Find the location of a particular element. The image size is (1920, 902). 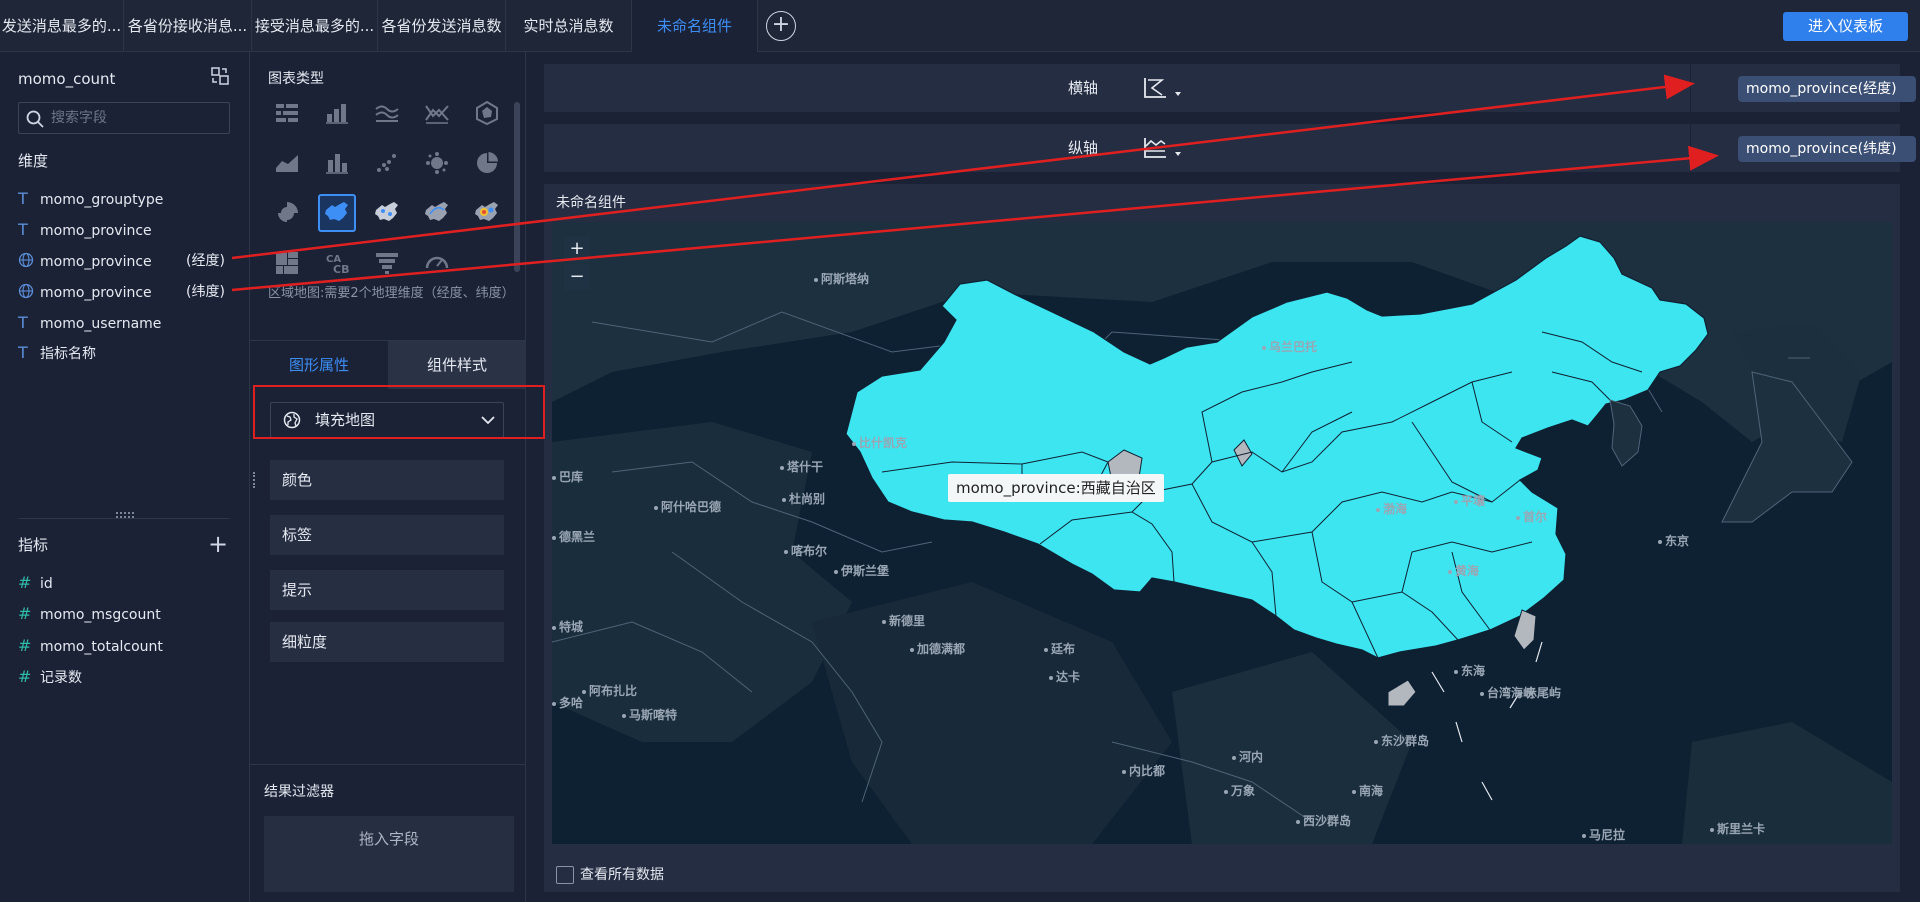

chart-type-scatter is located at coordinates (387, 163).